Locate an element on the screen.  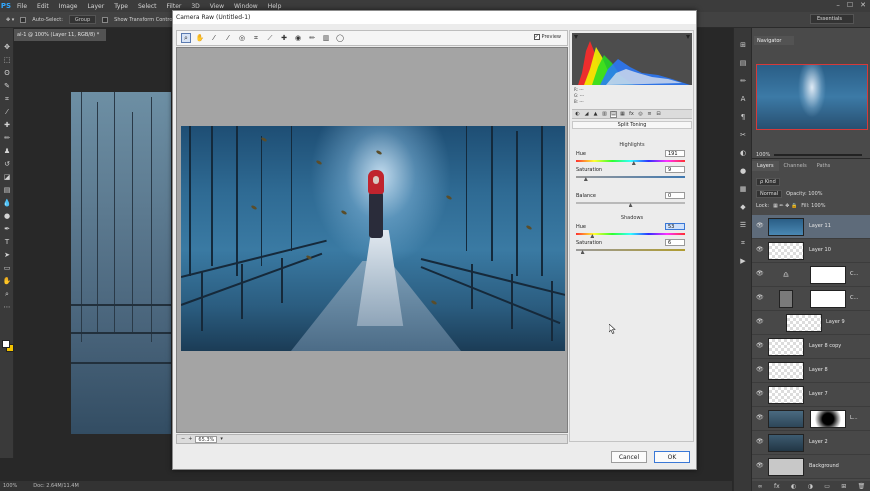
highlights-hue-field: 191 is located at coordinates (675, 153).